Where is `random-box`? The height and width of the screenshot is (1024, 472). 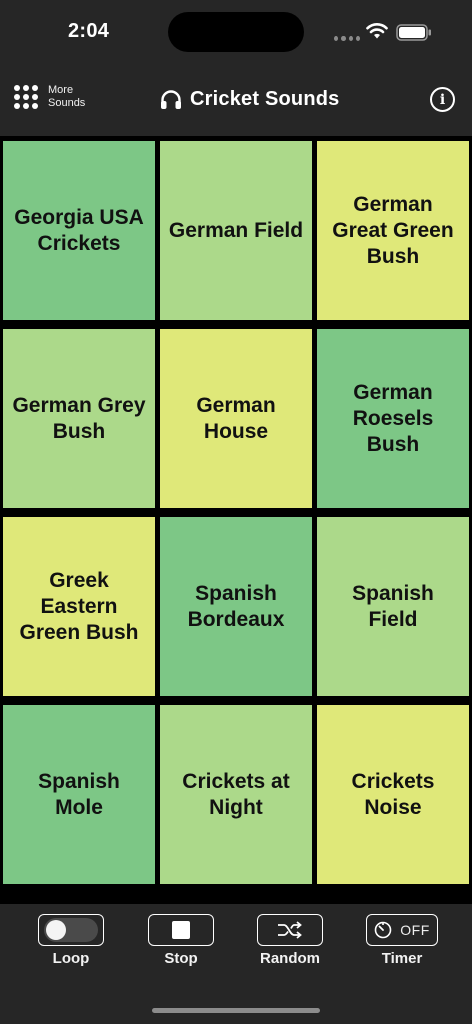 random-box is located at coordinates (290, 930).